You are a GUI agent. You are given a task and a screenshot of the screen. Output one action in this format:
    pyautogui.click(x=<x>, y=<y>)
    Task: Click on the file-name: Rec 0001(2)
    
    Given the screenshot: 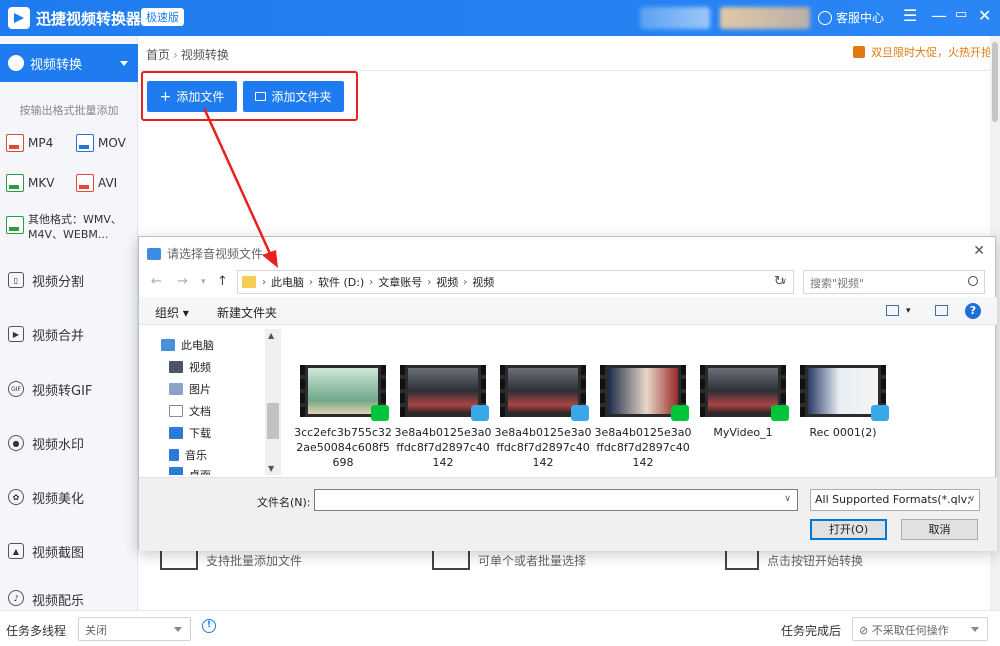 What is the action you would take?
    pyautogui.click(x=843, y=432)
    